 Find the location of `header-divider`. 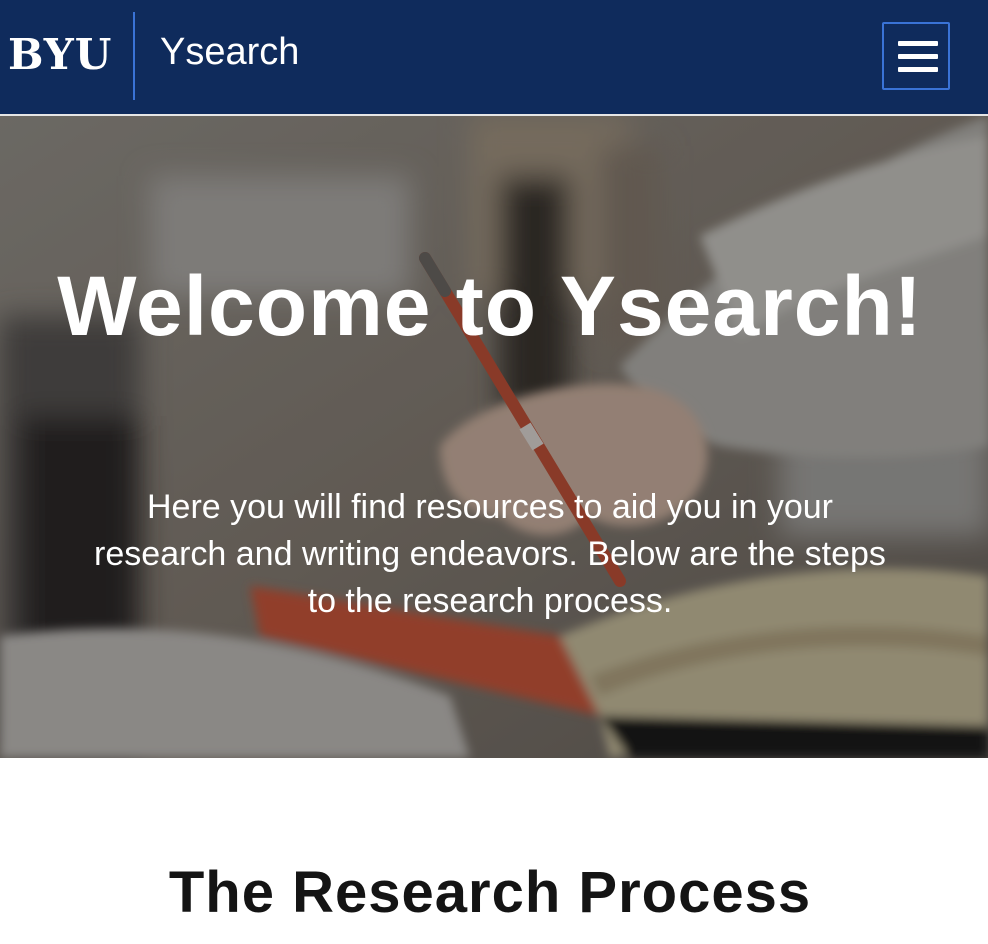

header-divider is located at coordinates (134, 56).